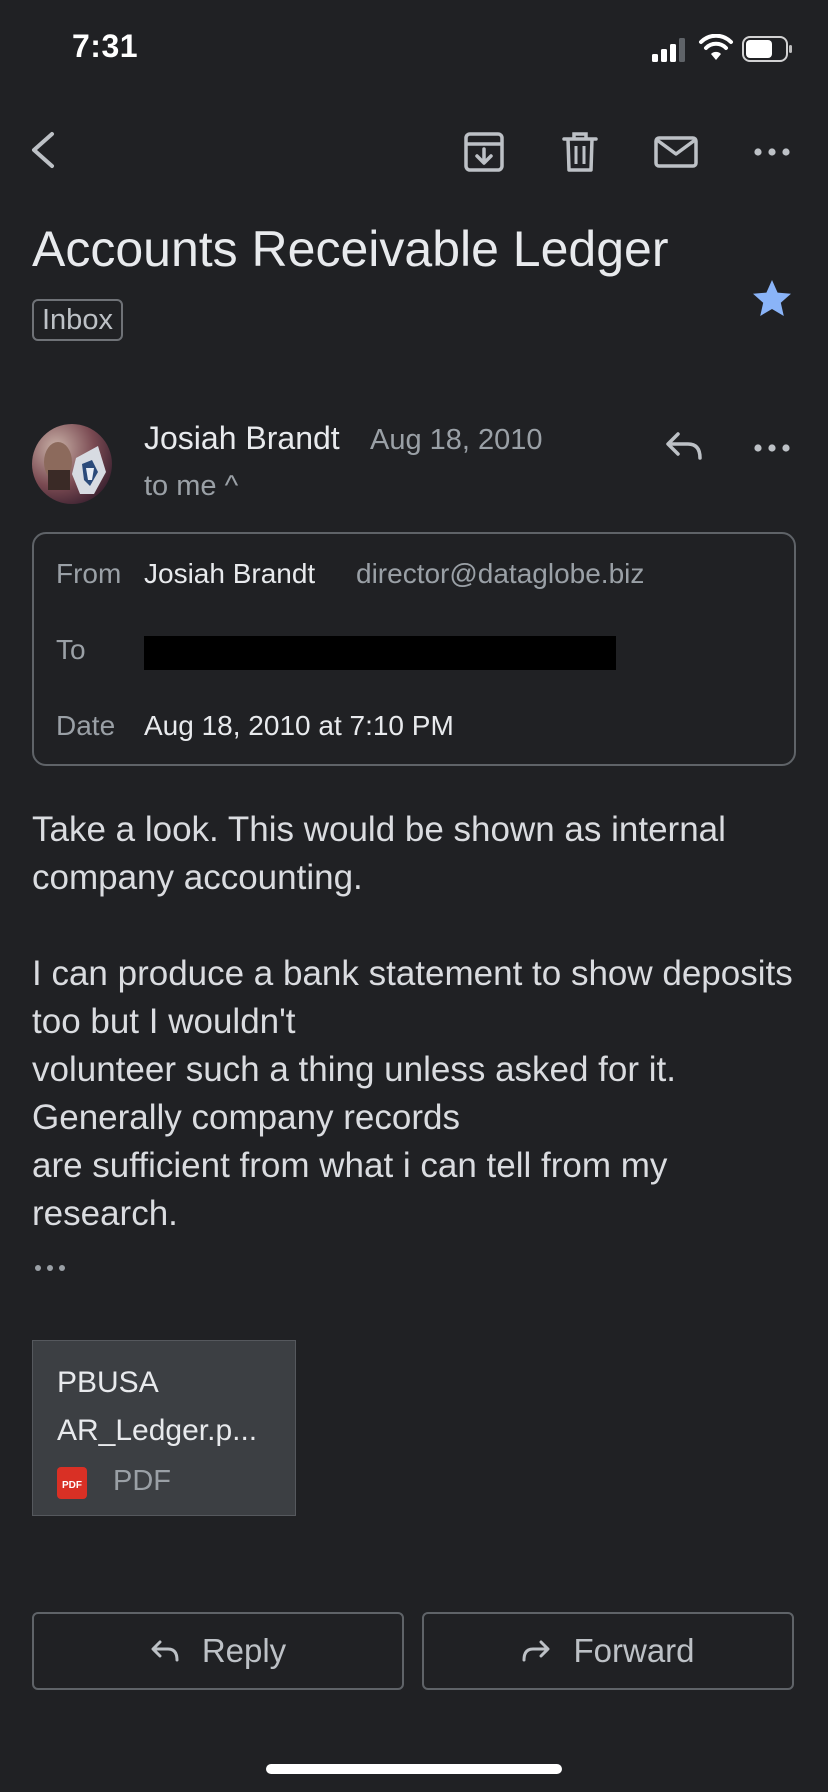 This screenshot has width=828, height=1792. I want to click on message-more-icon, so click(772, 448).